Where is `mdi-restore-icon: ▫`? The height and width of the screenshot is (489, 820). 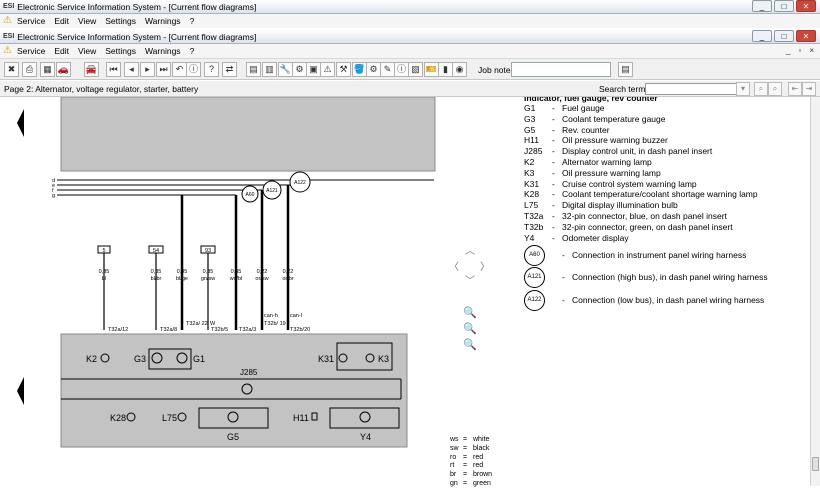
mdi-restore-icon: ▫ is located at coordinates (799, 51).